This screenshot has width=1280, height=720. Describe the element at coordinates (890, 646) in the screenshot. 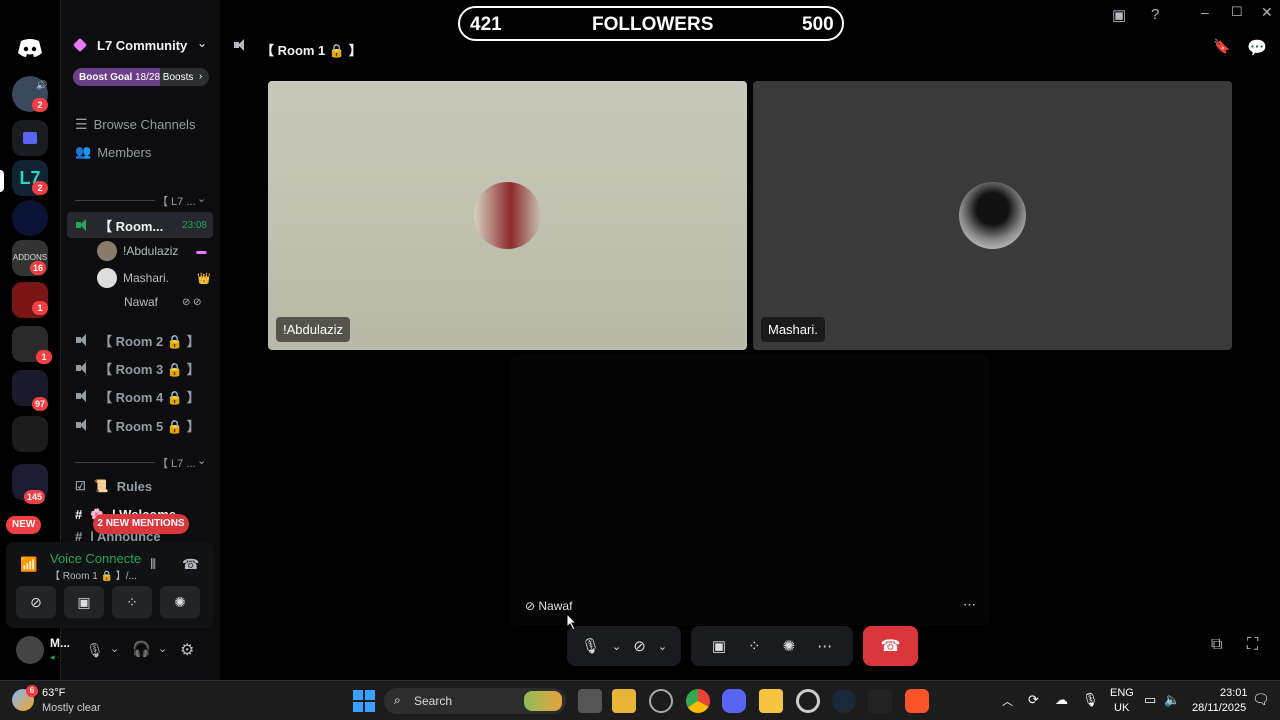

I see `hang-up-button: ☎` at that location.